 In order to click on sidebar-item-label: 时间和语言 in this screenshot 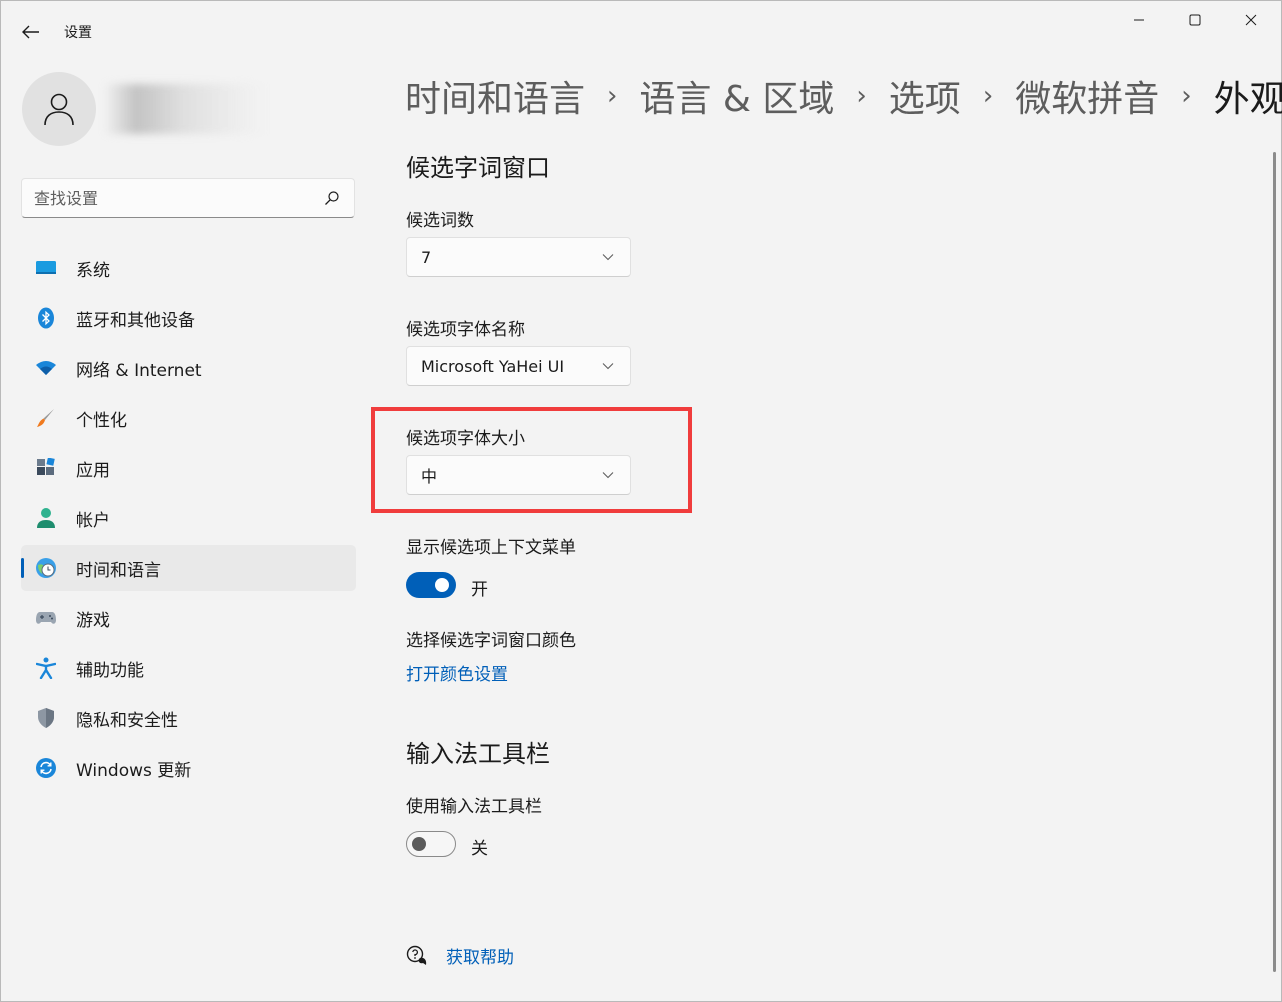, I will do `click(118, 570)`.